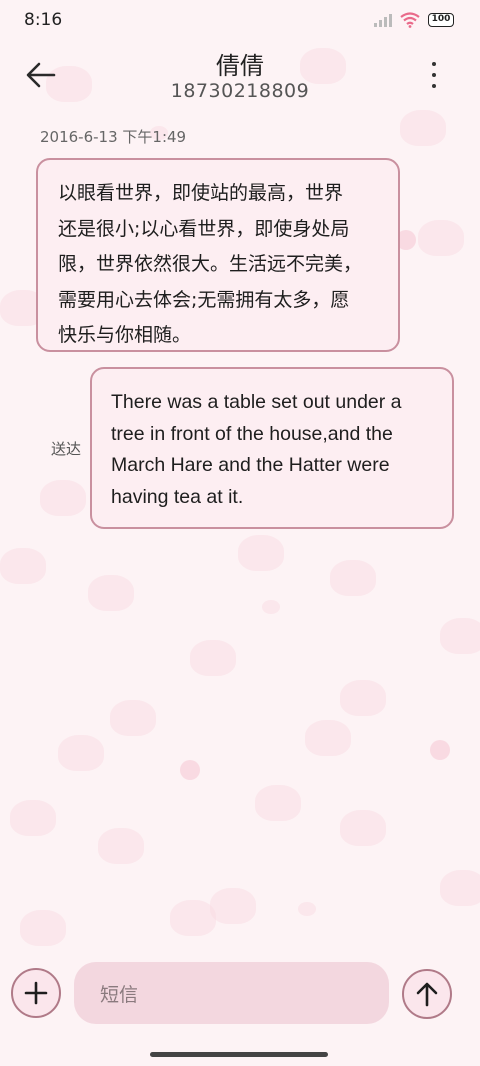 The width and height of the screenshot is (480, 1066). I want to click on message-line: 需要用心去体会;无需拥有太多，愿, so click(204, 299).